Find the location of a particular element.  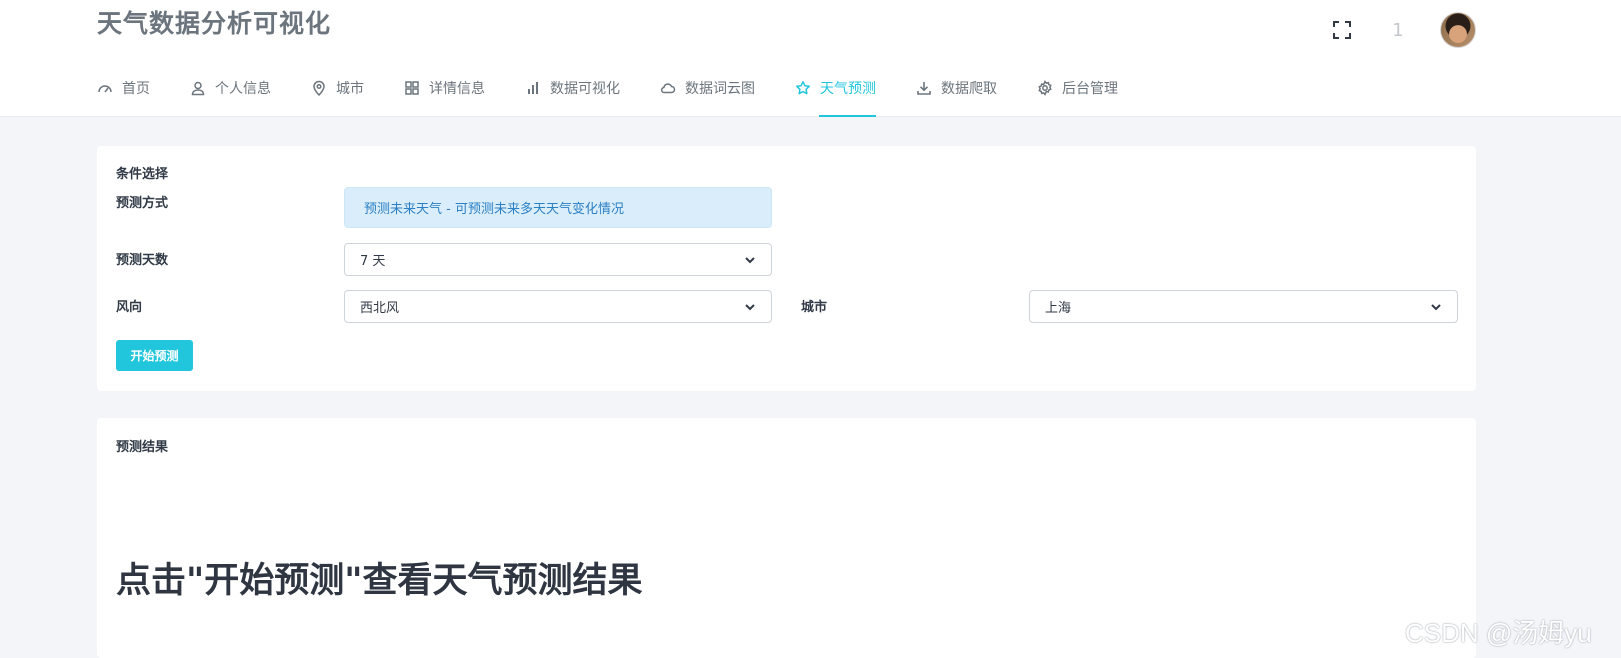

bar-chart-icon is located at coordinates (533, 88).